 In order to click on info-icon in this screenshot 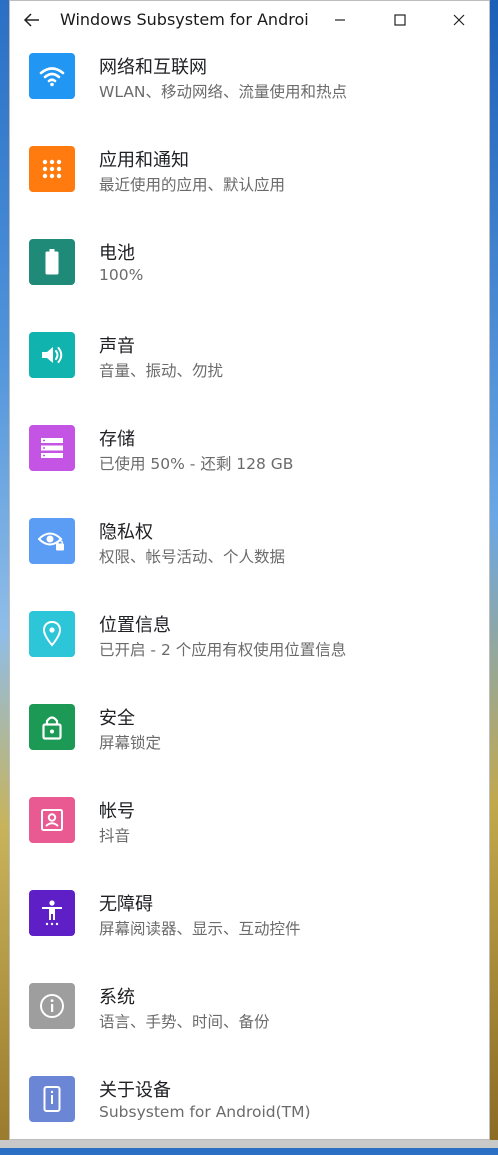, I will do `click(52, 1006)`.